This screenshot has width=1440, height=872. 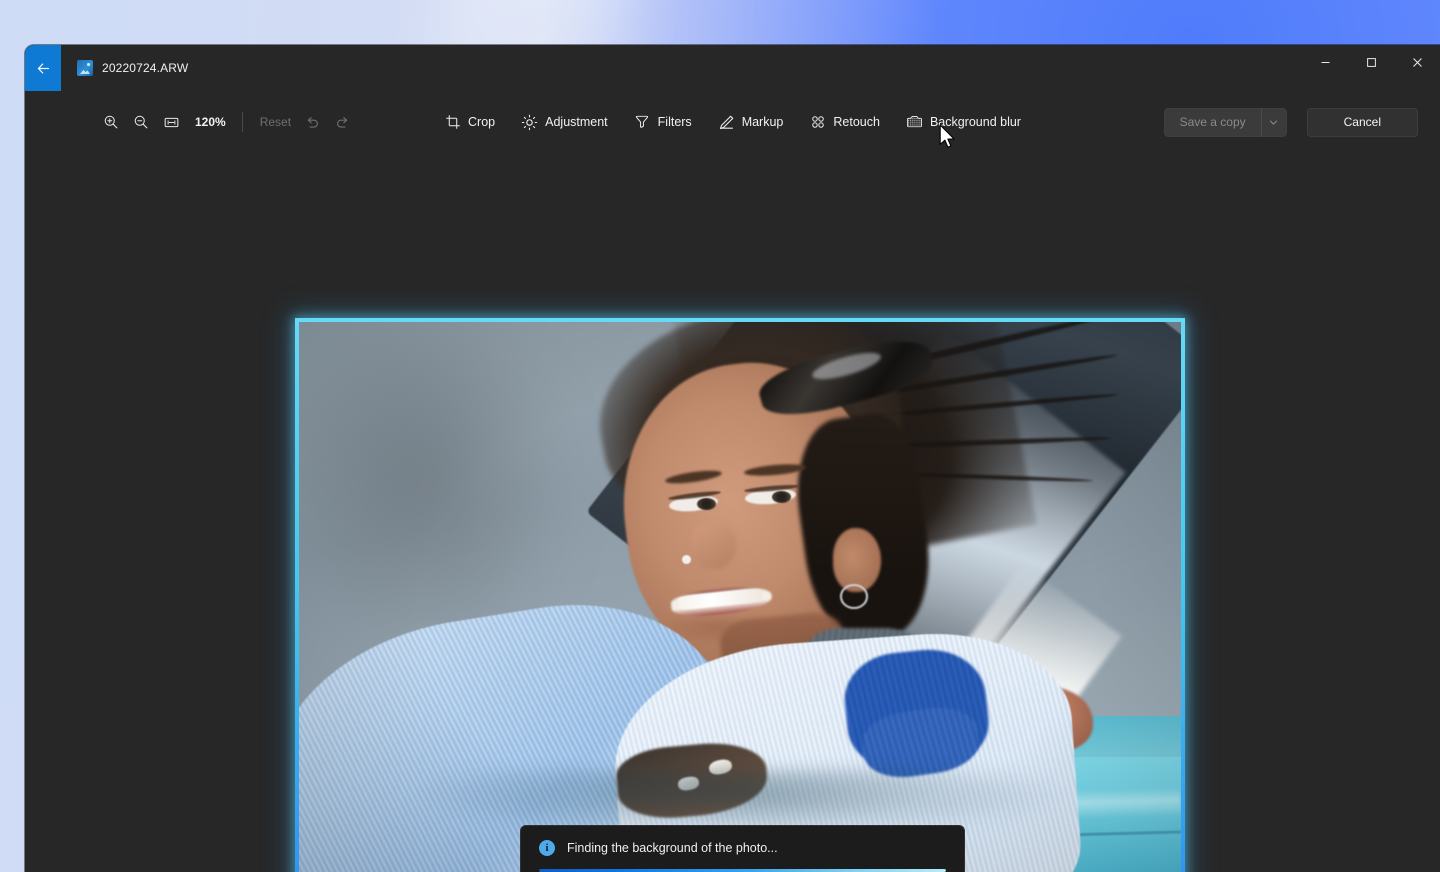 What do you see at coordinates (145, 68) in the screenshot?
I see `file-name-label: 20220724.ARW` at bounding box center [145, 68].